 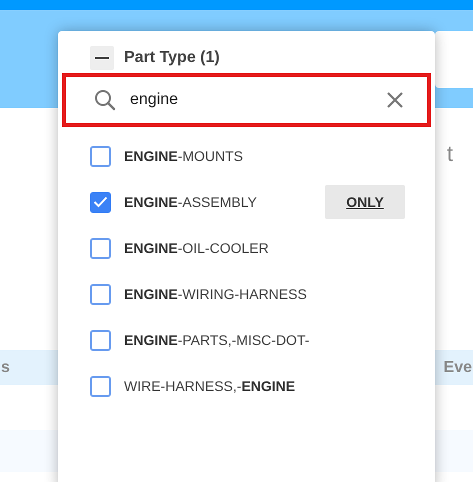 I want to click on option-label: ENGINE-ASSEMBLY, so click(x=190, y=202).